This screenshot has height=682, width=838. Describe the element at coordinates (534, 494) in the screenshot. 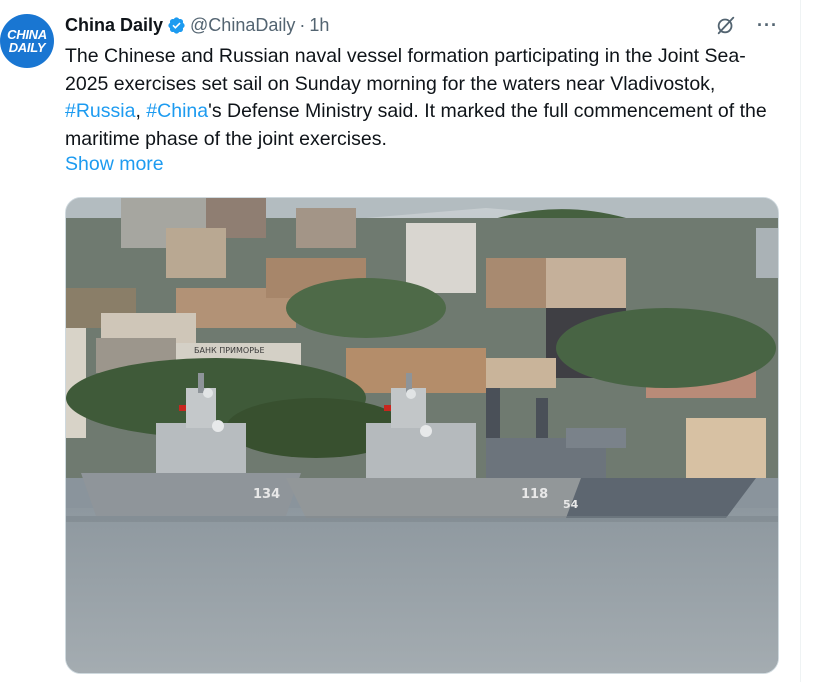

I see `hull-number-118: 118` at that location.